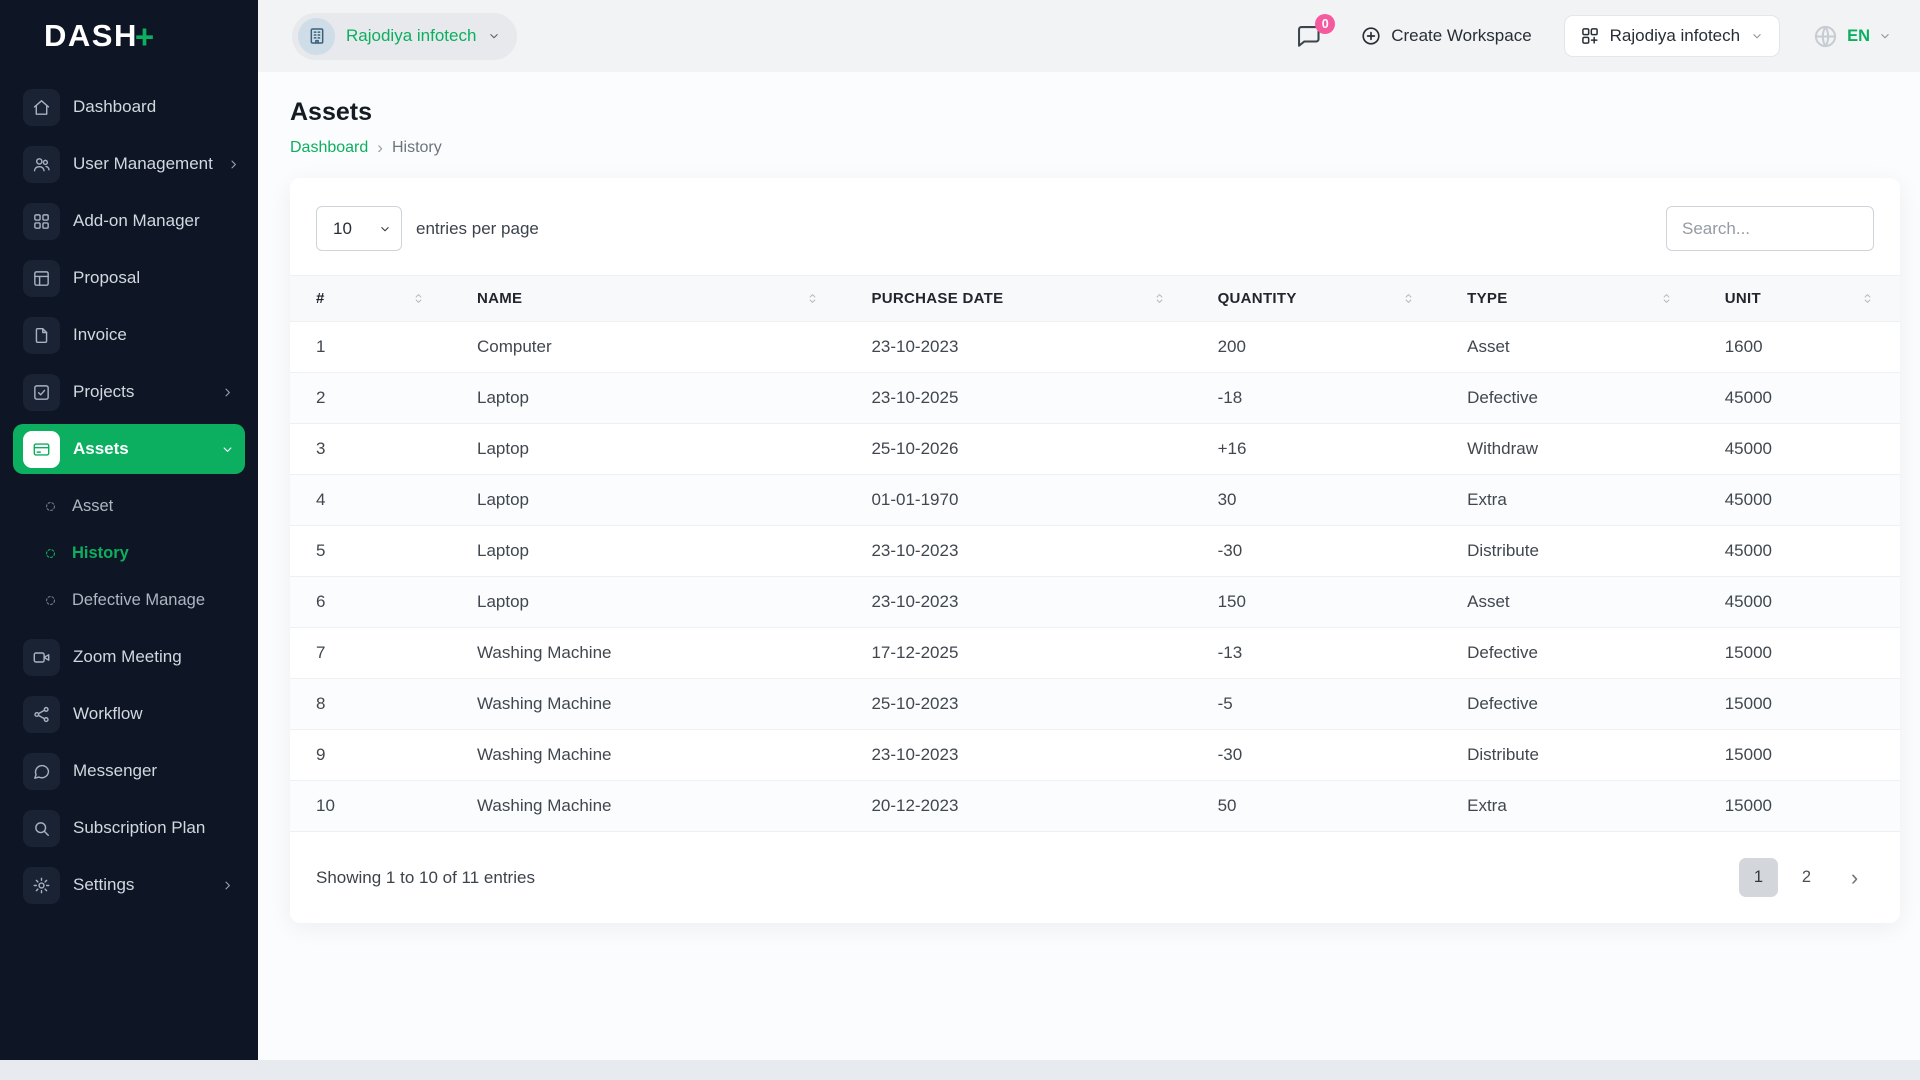  I want to click on workspace-switcher: Rajodiya infotech, so click(405, 36).